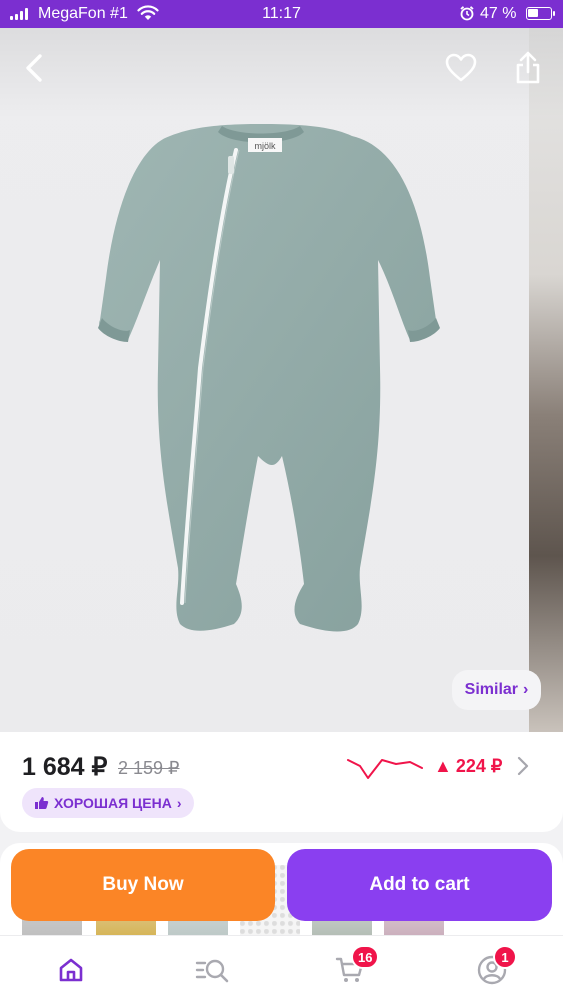 The width and height of the screenshot is (563, 1000). I want to click on chevron-right-icon, so click(523, 766).